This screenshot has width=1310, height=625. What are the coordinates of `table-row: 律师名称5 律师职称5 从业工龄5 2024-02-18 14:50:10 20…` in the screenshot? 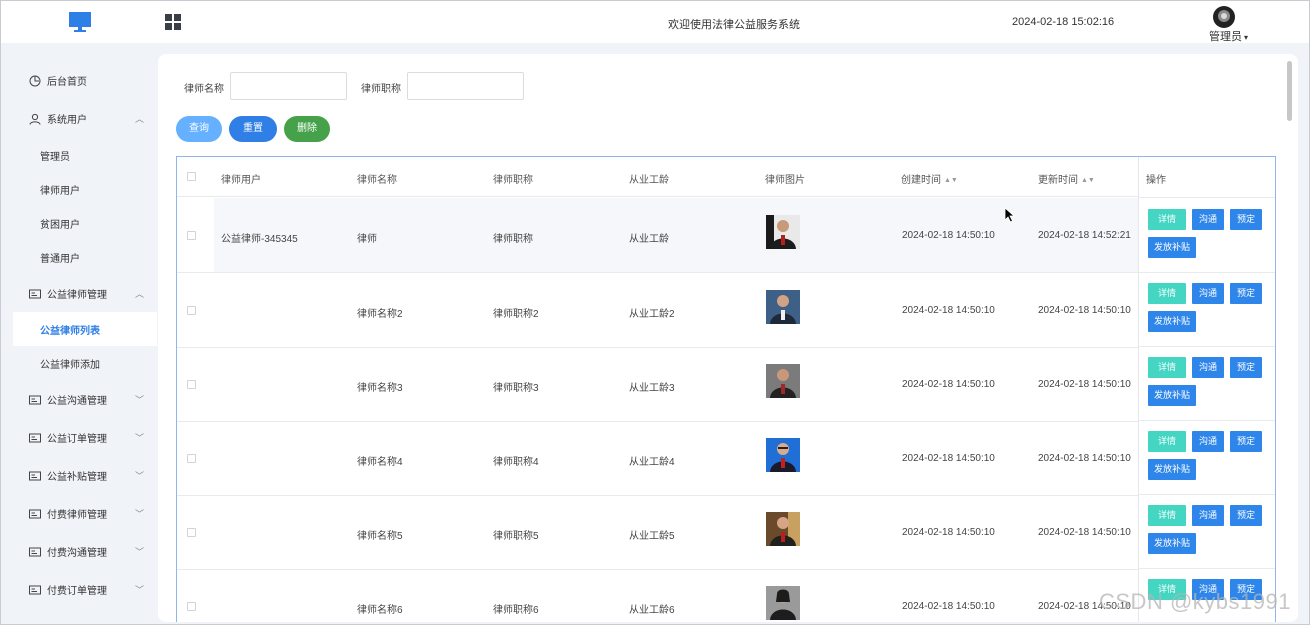 It's located at (726, 532).